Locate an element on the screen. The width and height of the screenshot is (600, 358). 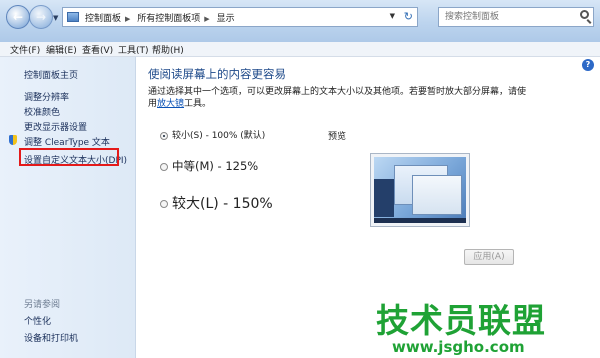
recent-pages-dropdown: ▼ is located at coordinates (55, 18).